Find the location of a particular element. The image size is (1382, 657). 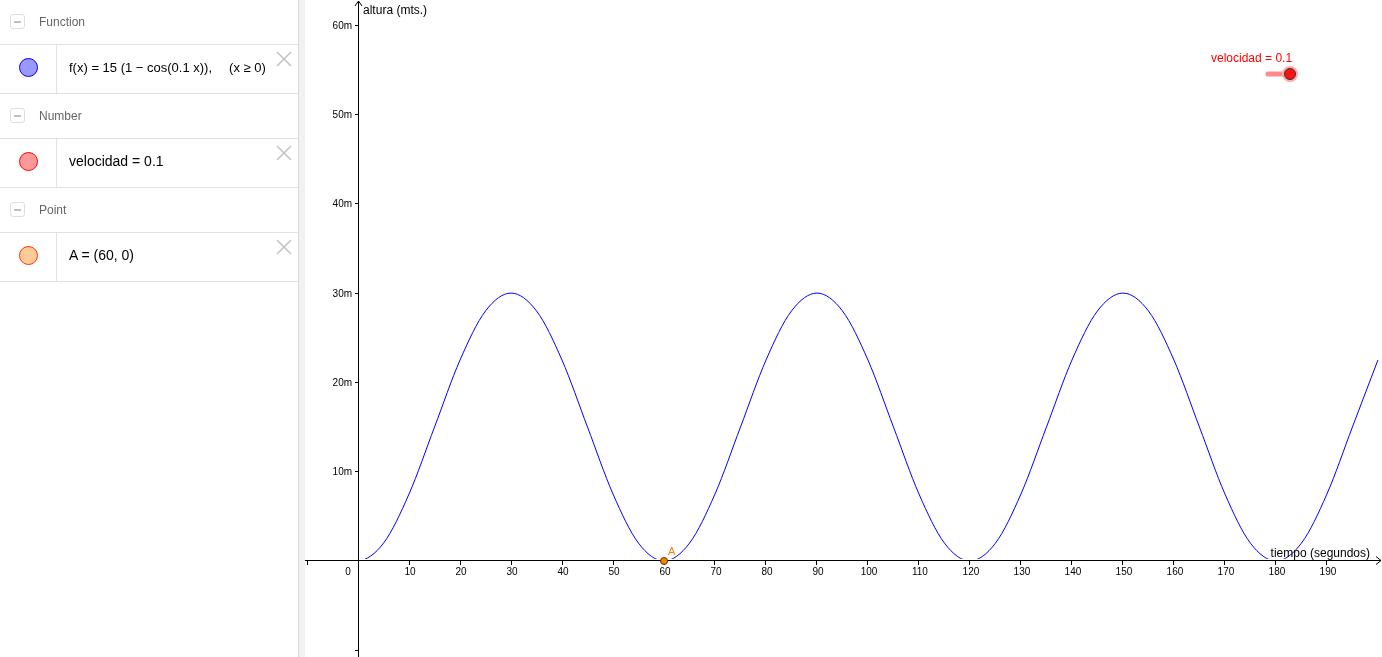

slider-label: velocidad = 0.1 is located at coordinates (1252, 58).